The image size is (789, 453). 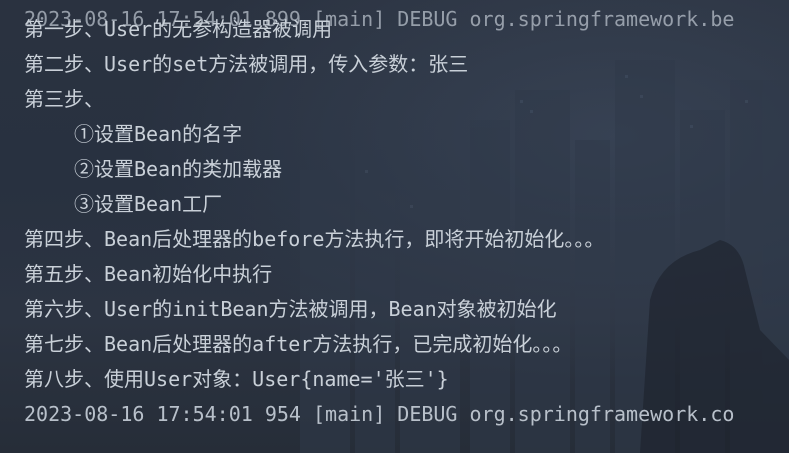 I want to click on output-line-step-4: 第四步、Bean后处理器的before方法执行，即将开始初始化。。。, so click(x=314, y=239).